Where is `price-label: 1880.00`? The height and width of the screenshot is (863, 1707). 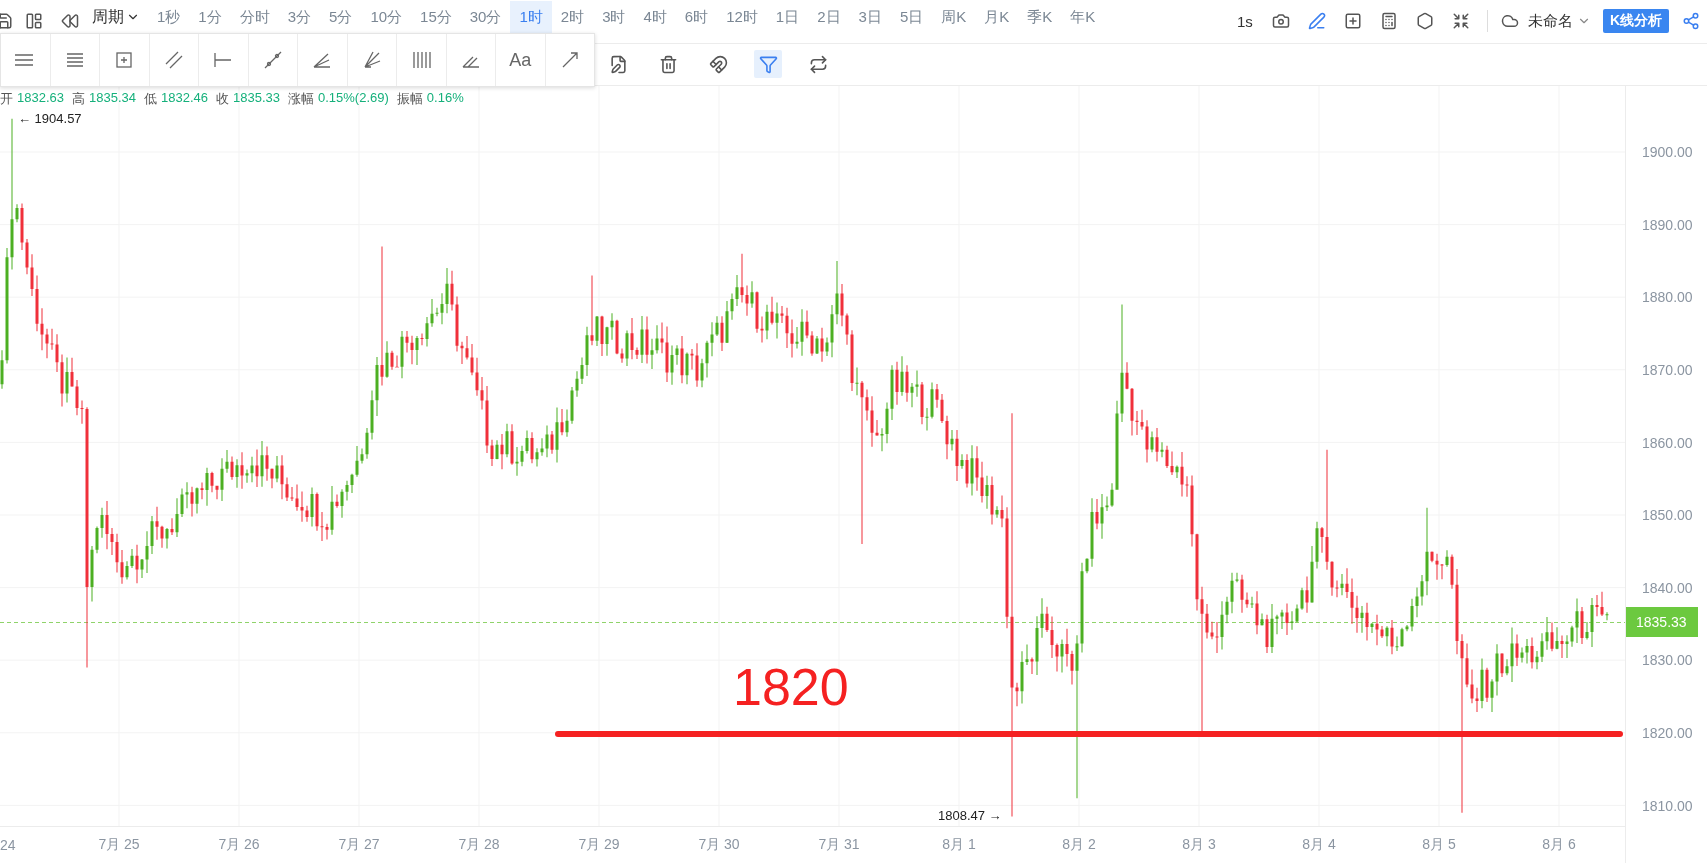 price-label: 1880.00 is located at coordinates (1667, 297).